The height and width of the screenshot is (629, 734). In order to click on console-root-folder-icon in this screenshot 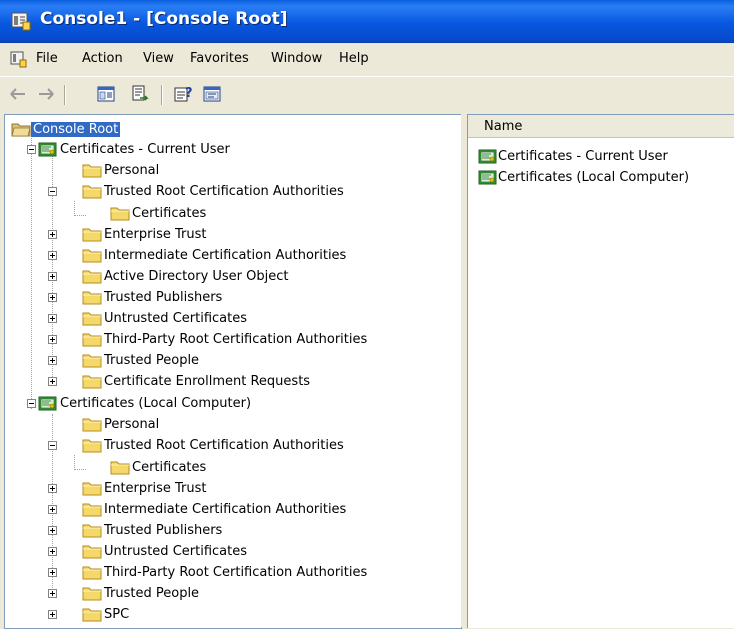, I will do `click(21, 129)`.